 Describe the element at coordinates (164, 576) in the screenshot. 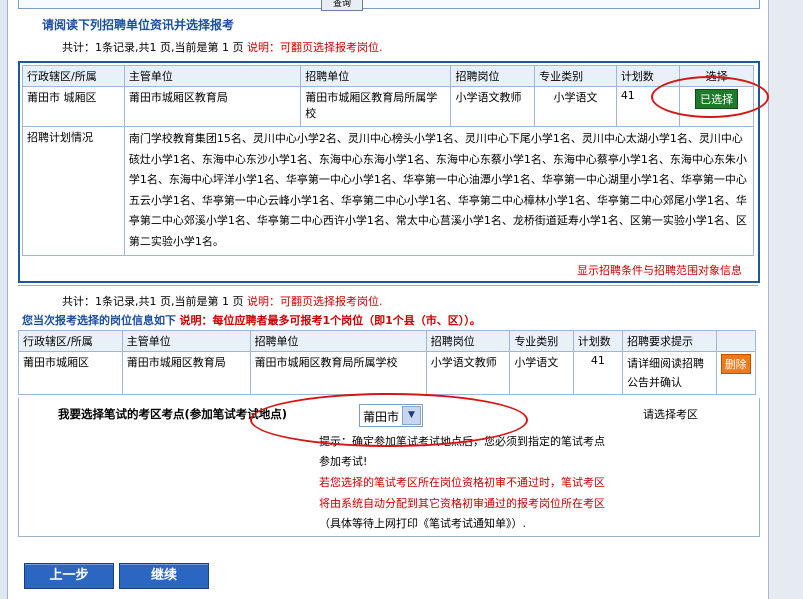

I see `continue-button: 继续` at that location.